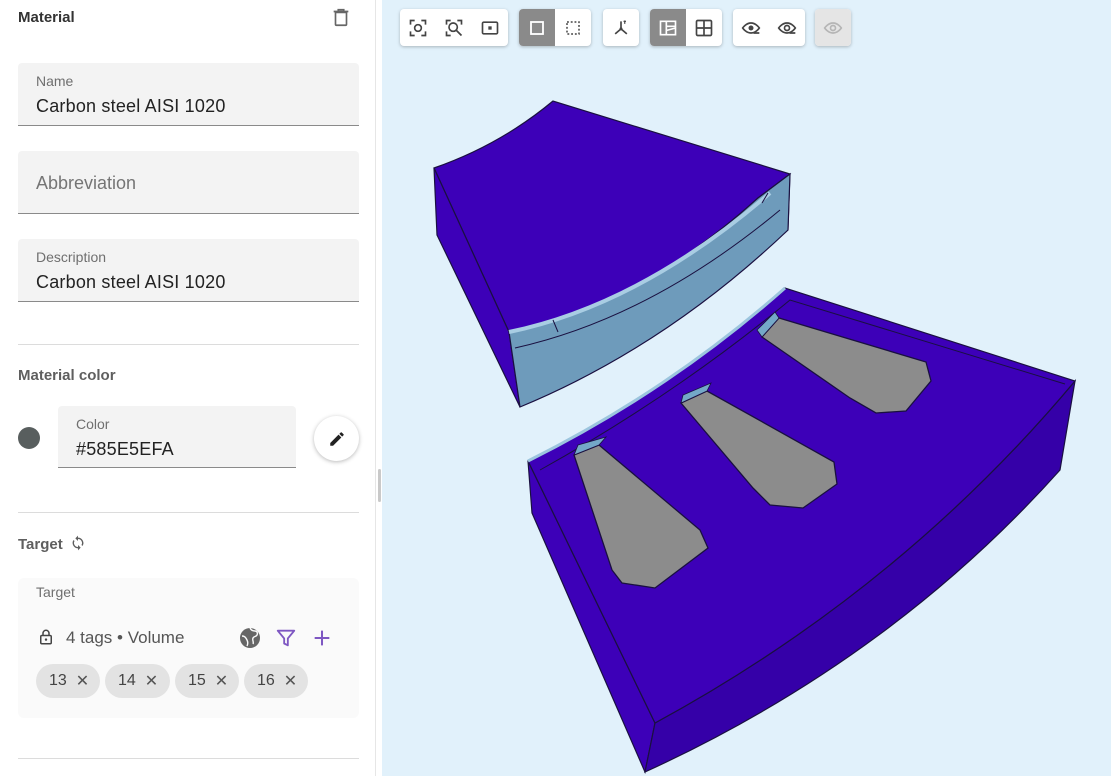 The image size is (1111, 776). What do you see at coordinates (207, 681) in the screenshot?
I see `tag-chip: 15 ✕` at bounding box center [207, 681].